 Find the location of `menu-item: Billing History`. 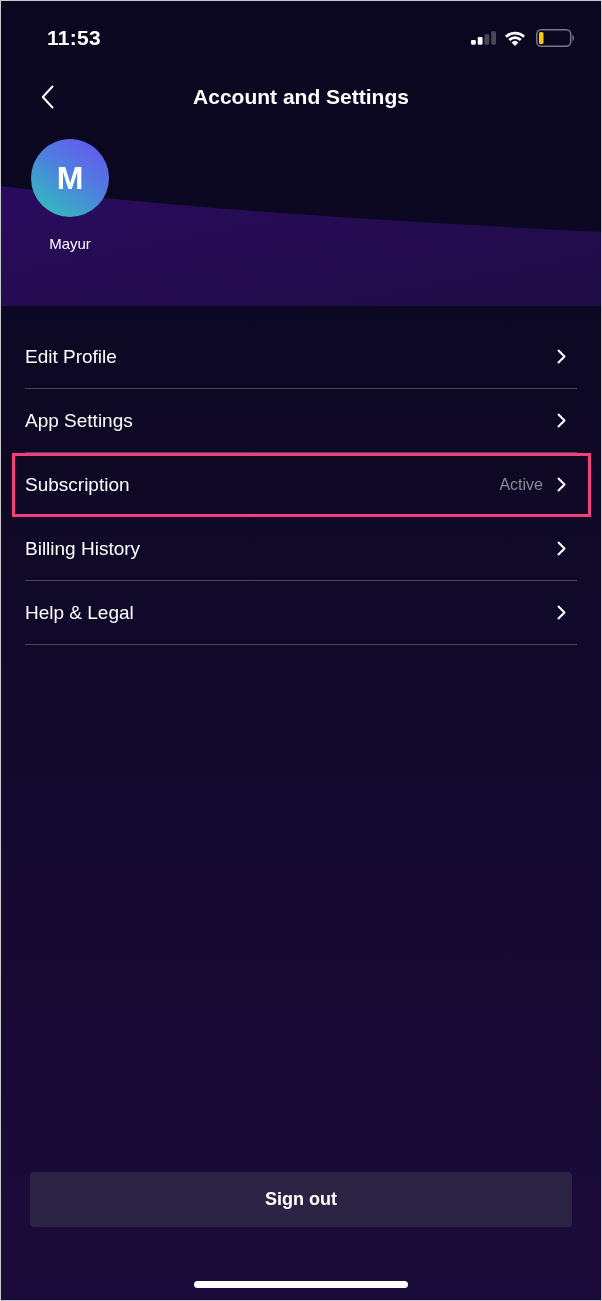

menu-item: Billing History is located at coordinates (301, 549).